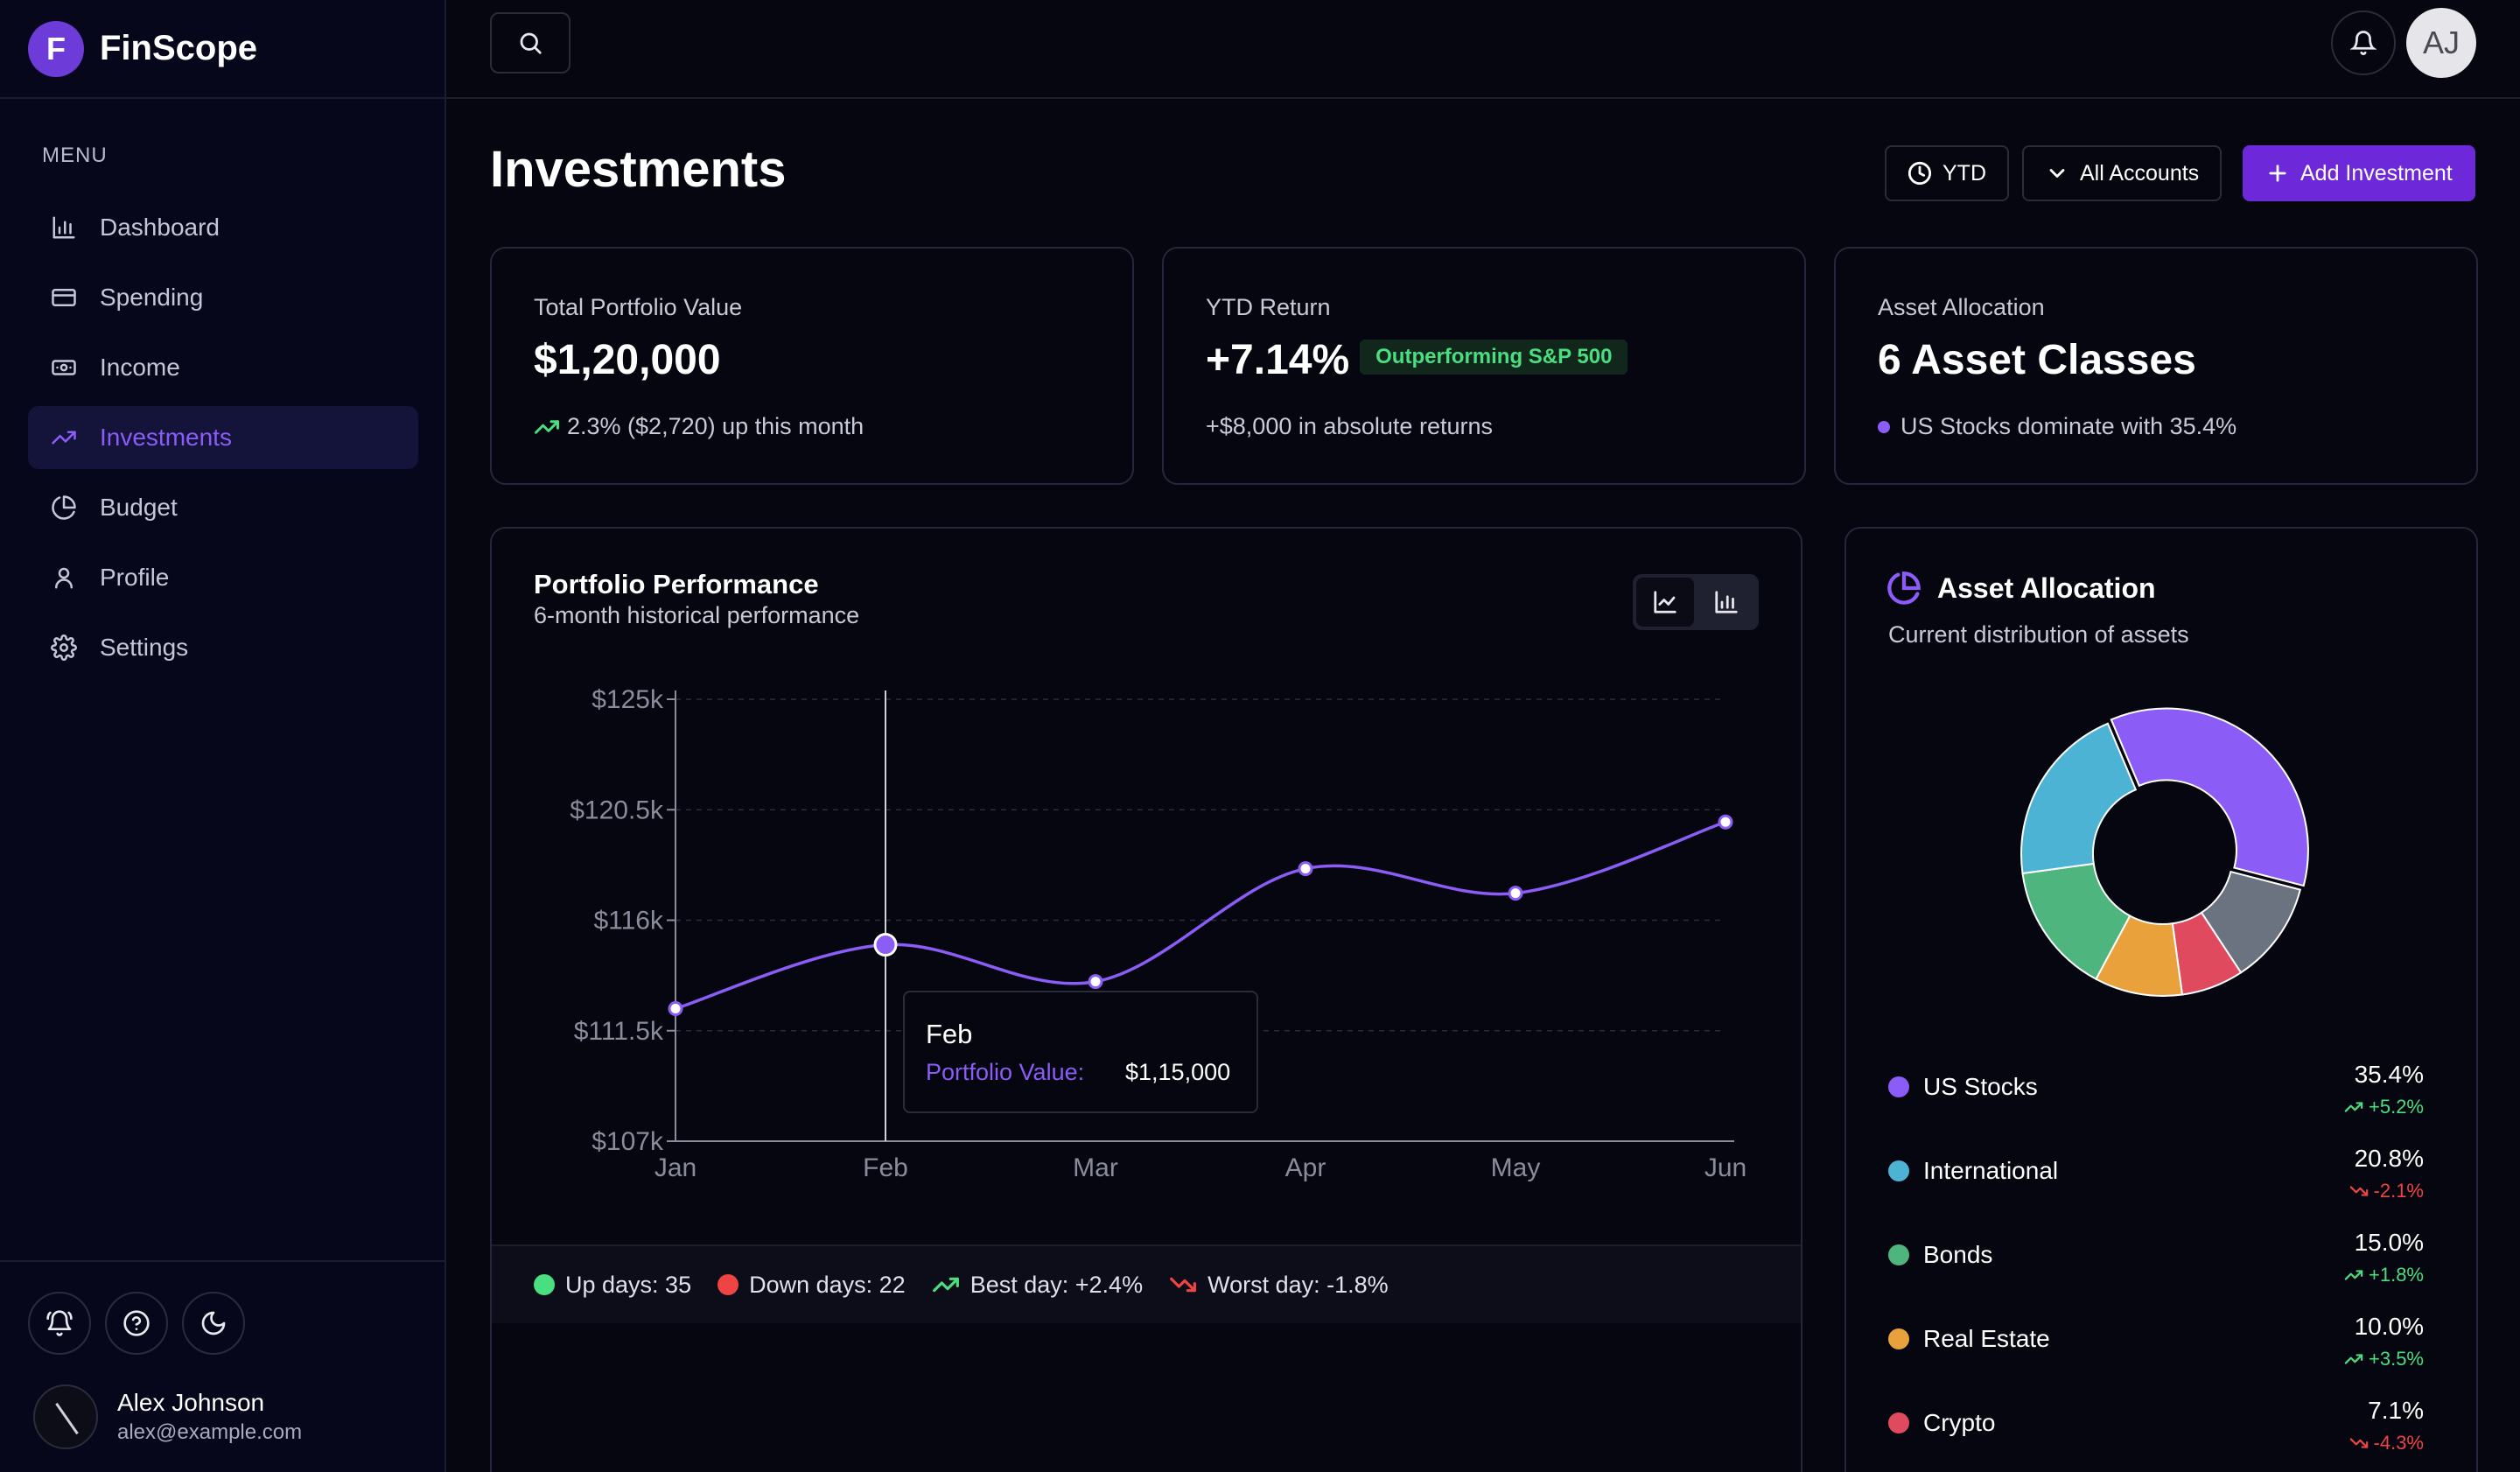 This screenshot has height=1472, width=2520. I want to click on asset-percent: 20.8%, so click(2389, 1158).